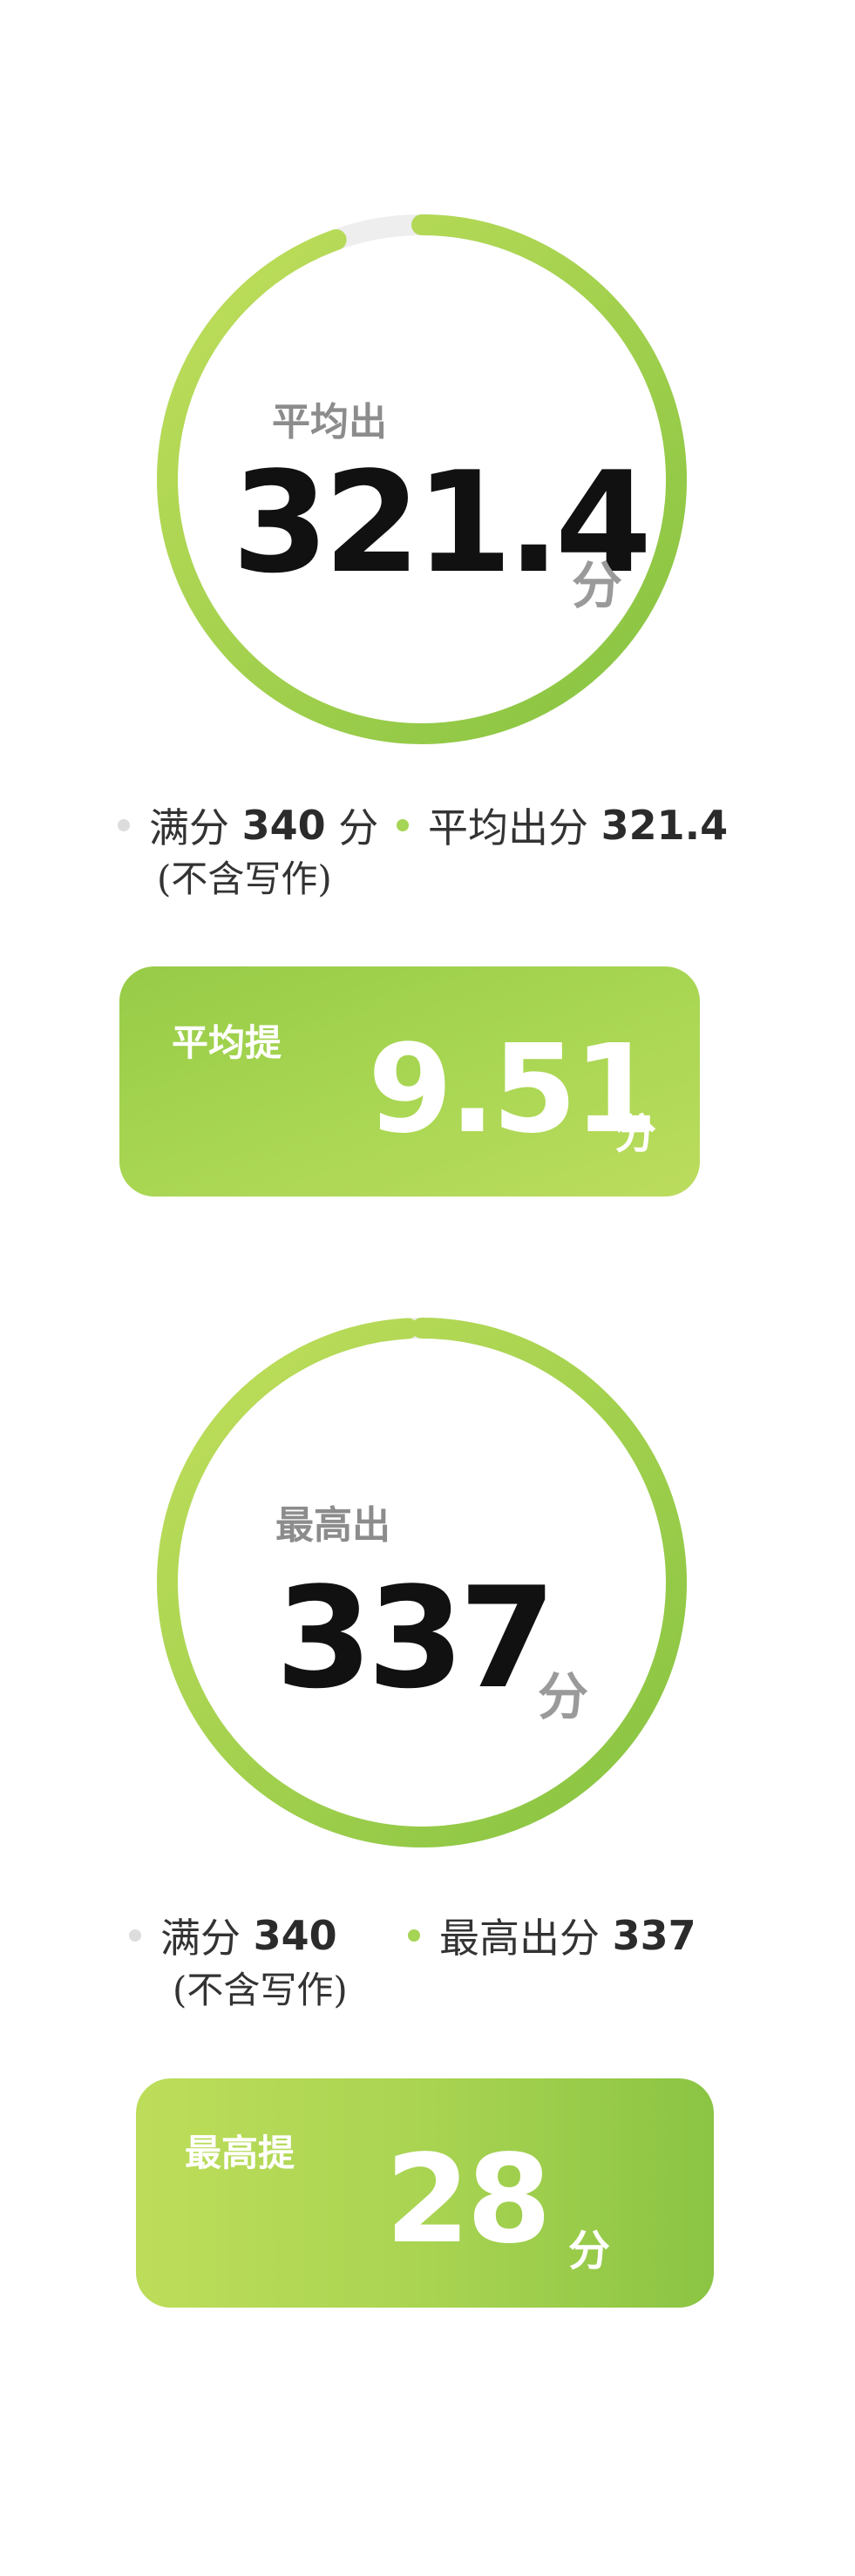  Describe the element at coordinates (519, 1939) in the screenshot. I see `max-legend-score-prefix: 最高出分` at that location.